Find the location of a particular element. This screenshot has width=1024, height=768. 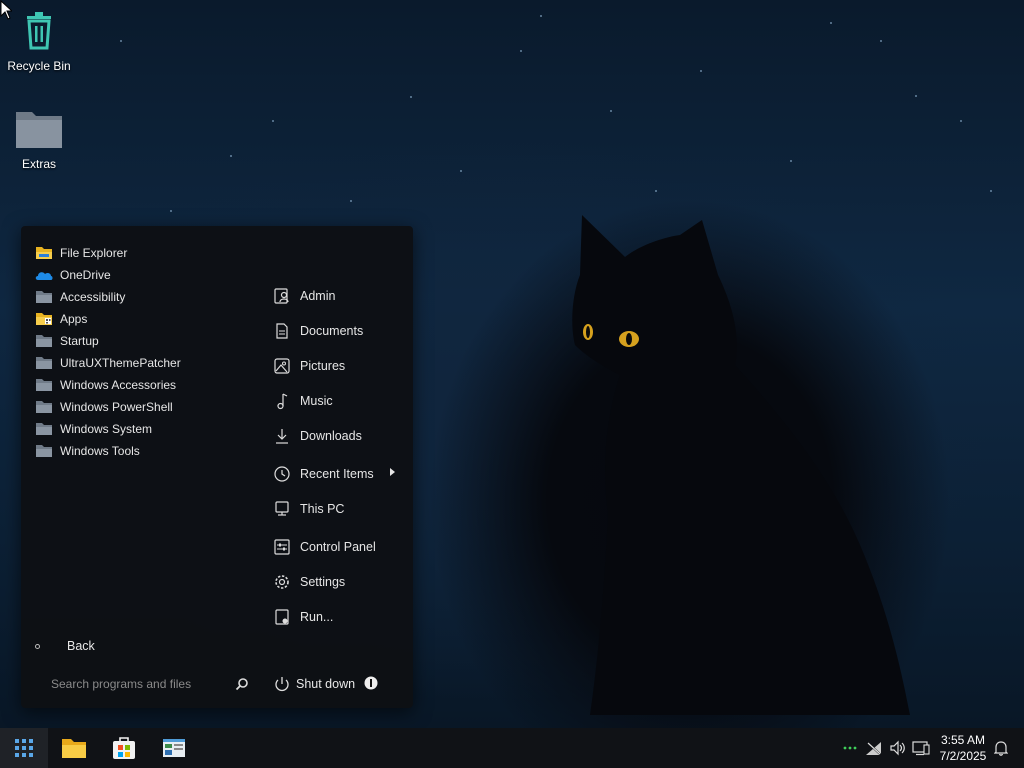

place-downloads: Downloads is located at coordinates (338, 435).